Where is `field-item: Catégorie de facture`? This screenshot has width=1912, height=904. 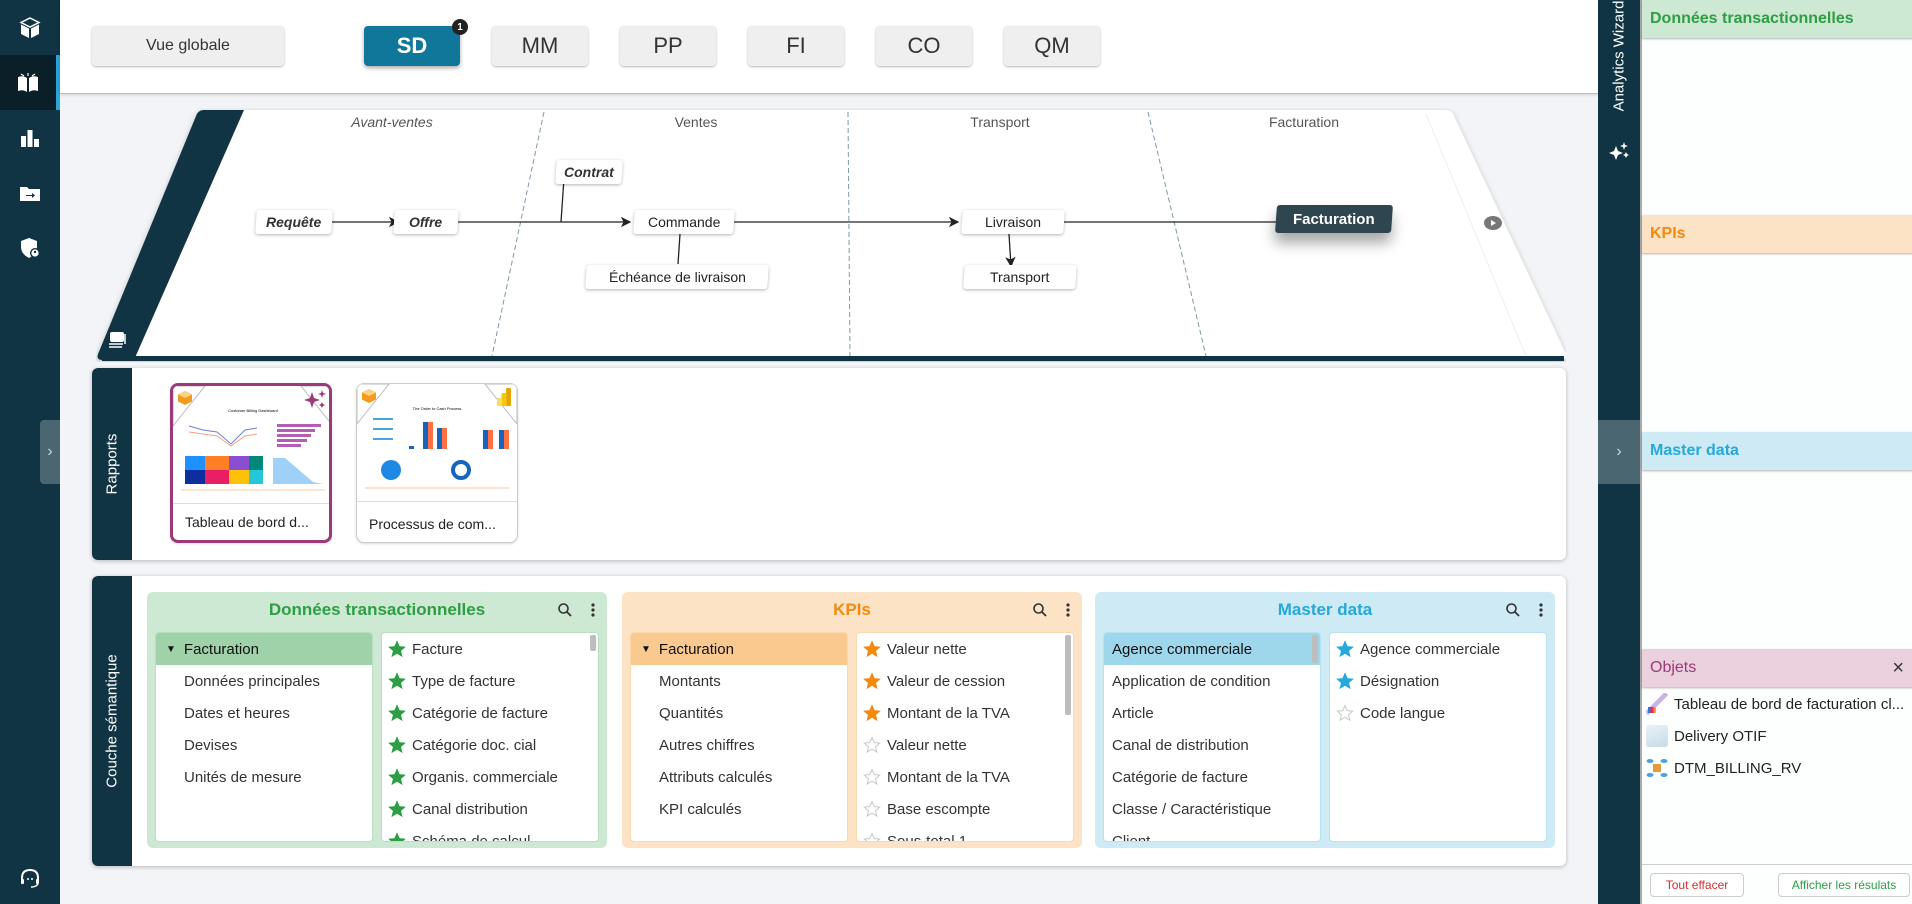 field-item: Catégorie de facture is located at coordinates (490, 713).